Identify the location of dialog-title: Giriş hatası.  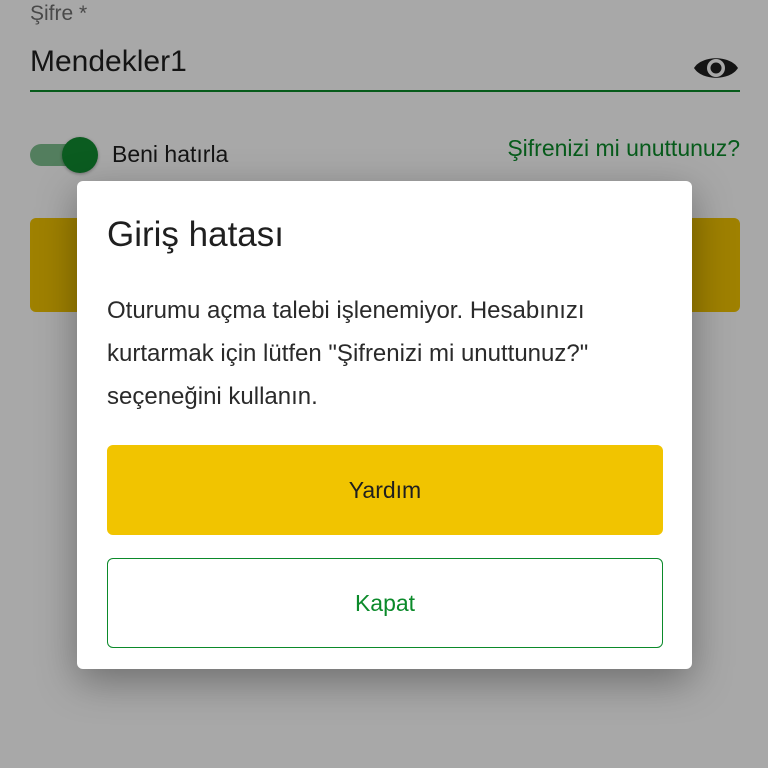
(195, 234).